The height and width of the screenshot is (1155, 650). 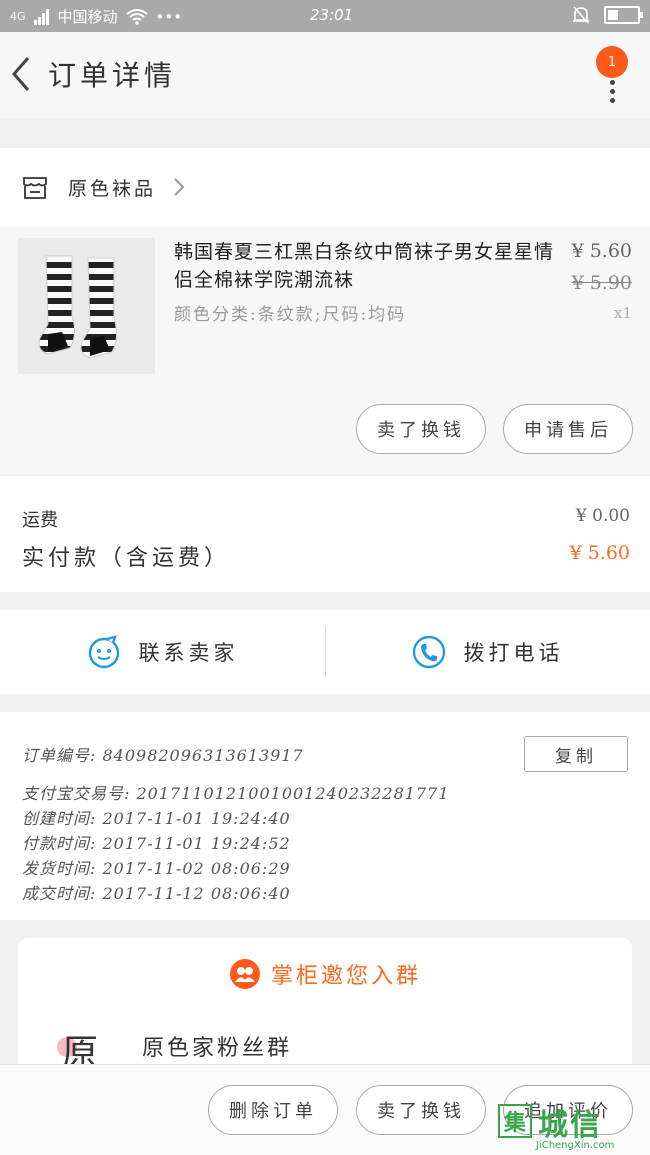 I want to click on store-icon, so click(x=35, y=188).